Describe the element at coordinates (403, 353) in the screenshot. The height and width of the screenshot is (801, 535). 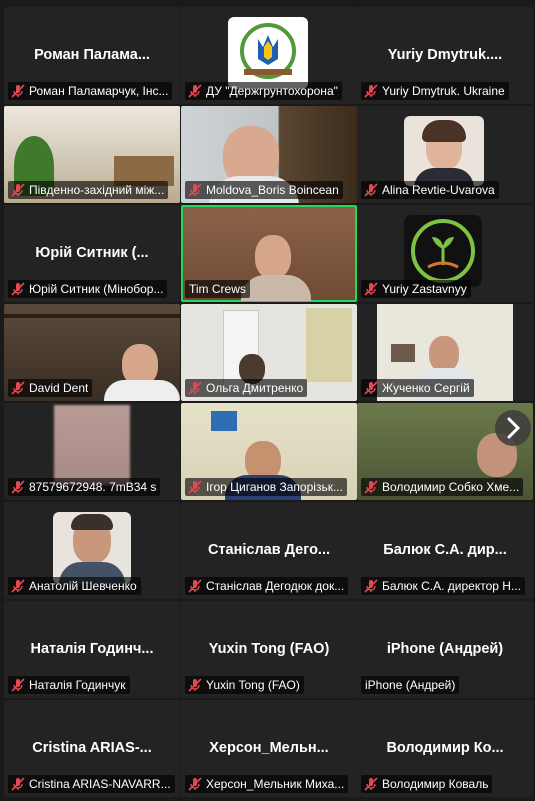
I see `frame-image` at that location.